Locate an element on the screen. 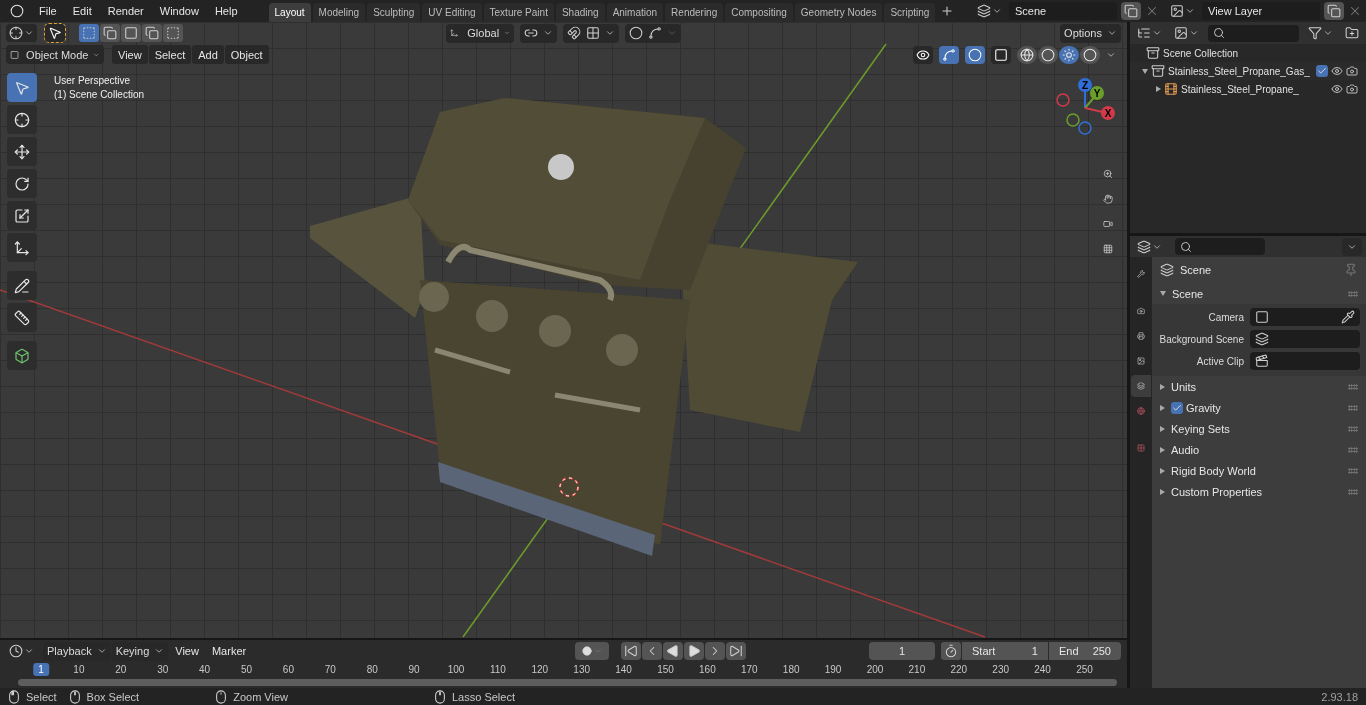 The image size is (1366, 705). section-checkbox is located at coordinates (1177, 407).